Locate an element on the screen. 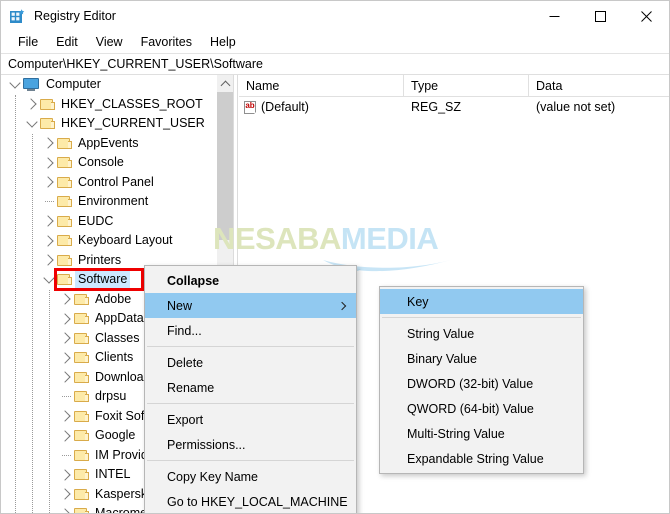 This screenshot has height=514, width=670. tree-item-console: Console is located at coordinates (118, 163).